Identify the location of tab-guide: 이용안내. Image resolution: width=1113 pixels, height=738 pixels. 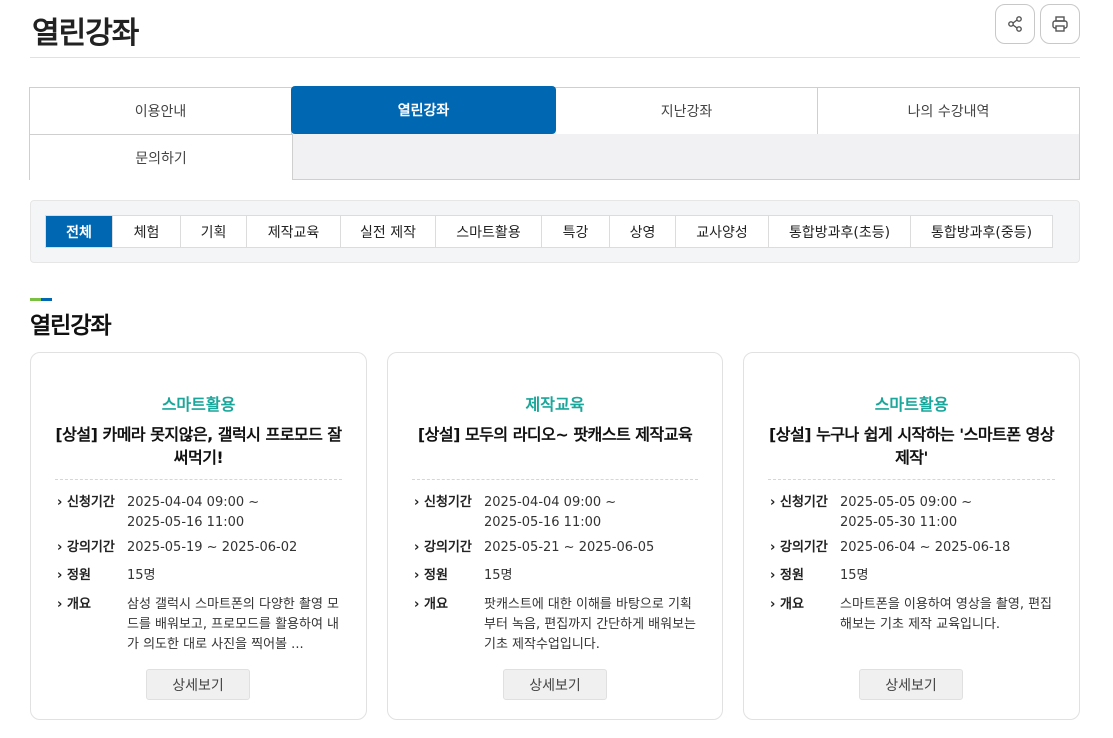
(161, 111).